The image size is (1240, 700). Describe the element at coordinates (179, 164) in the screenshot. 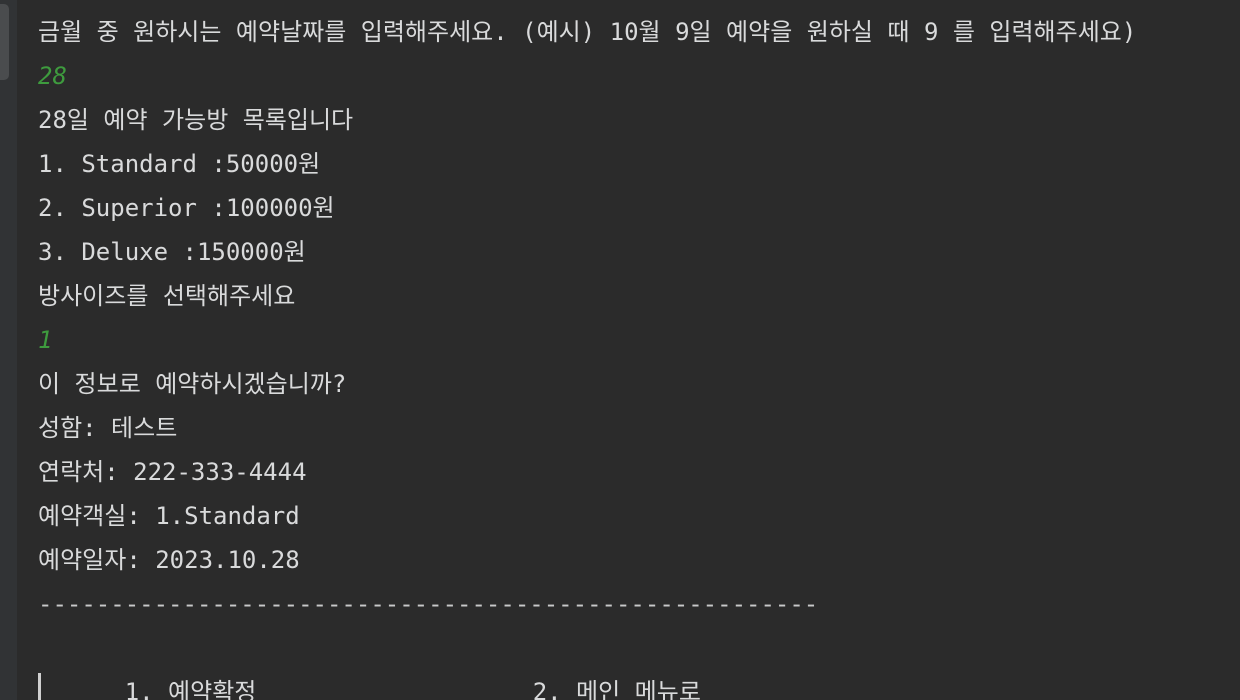

I see `room-option-standard: 1. Standard :50000원` at that location.